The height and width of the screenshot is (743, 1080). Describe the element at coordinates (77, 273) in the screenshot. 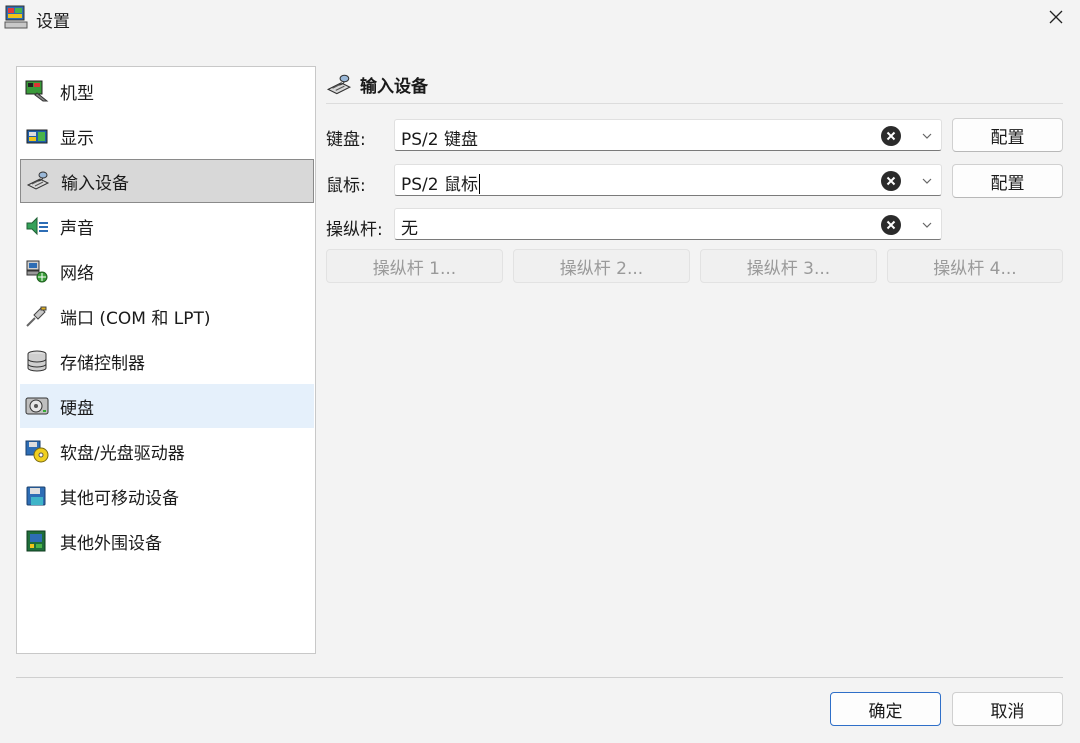

I see `sidebar-item-label: 网络` at that location.